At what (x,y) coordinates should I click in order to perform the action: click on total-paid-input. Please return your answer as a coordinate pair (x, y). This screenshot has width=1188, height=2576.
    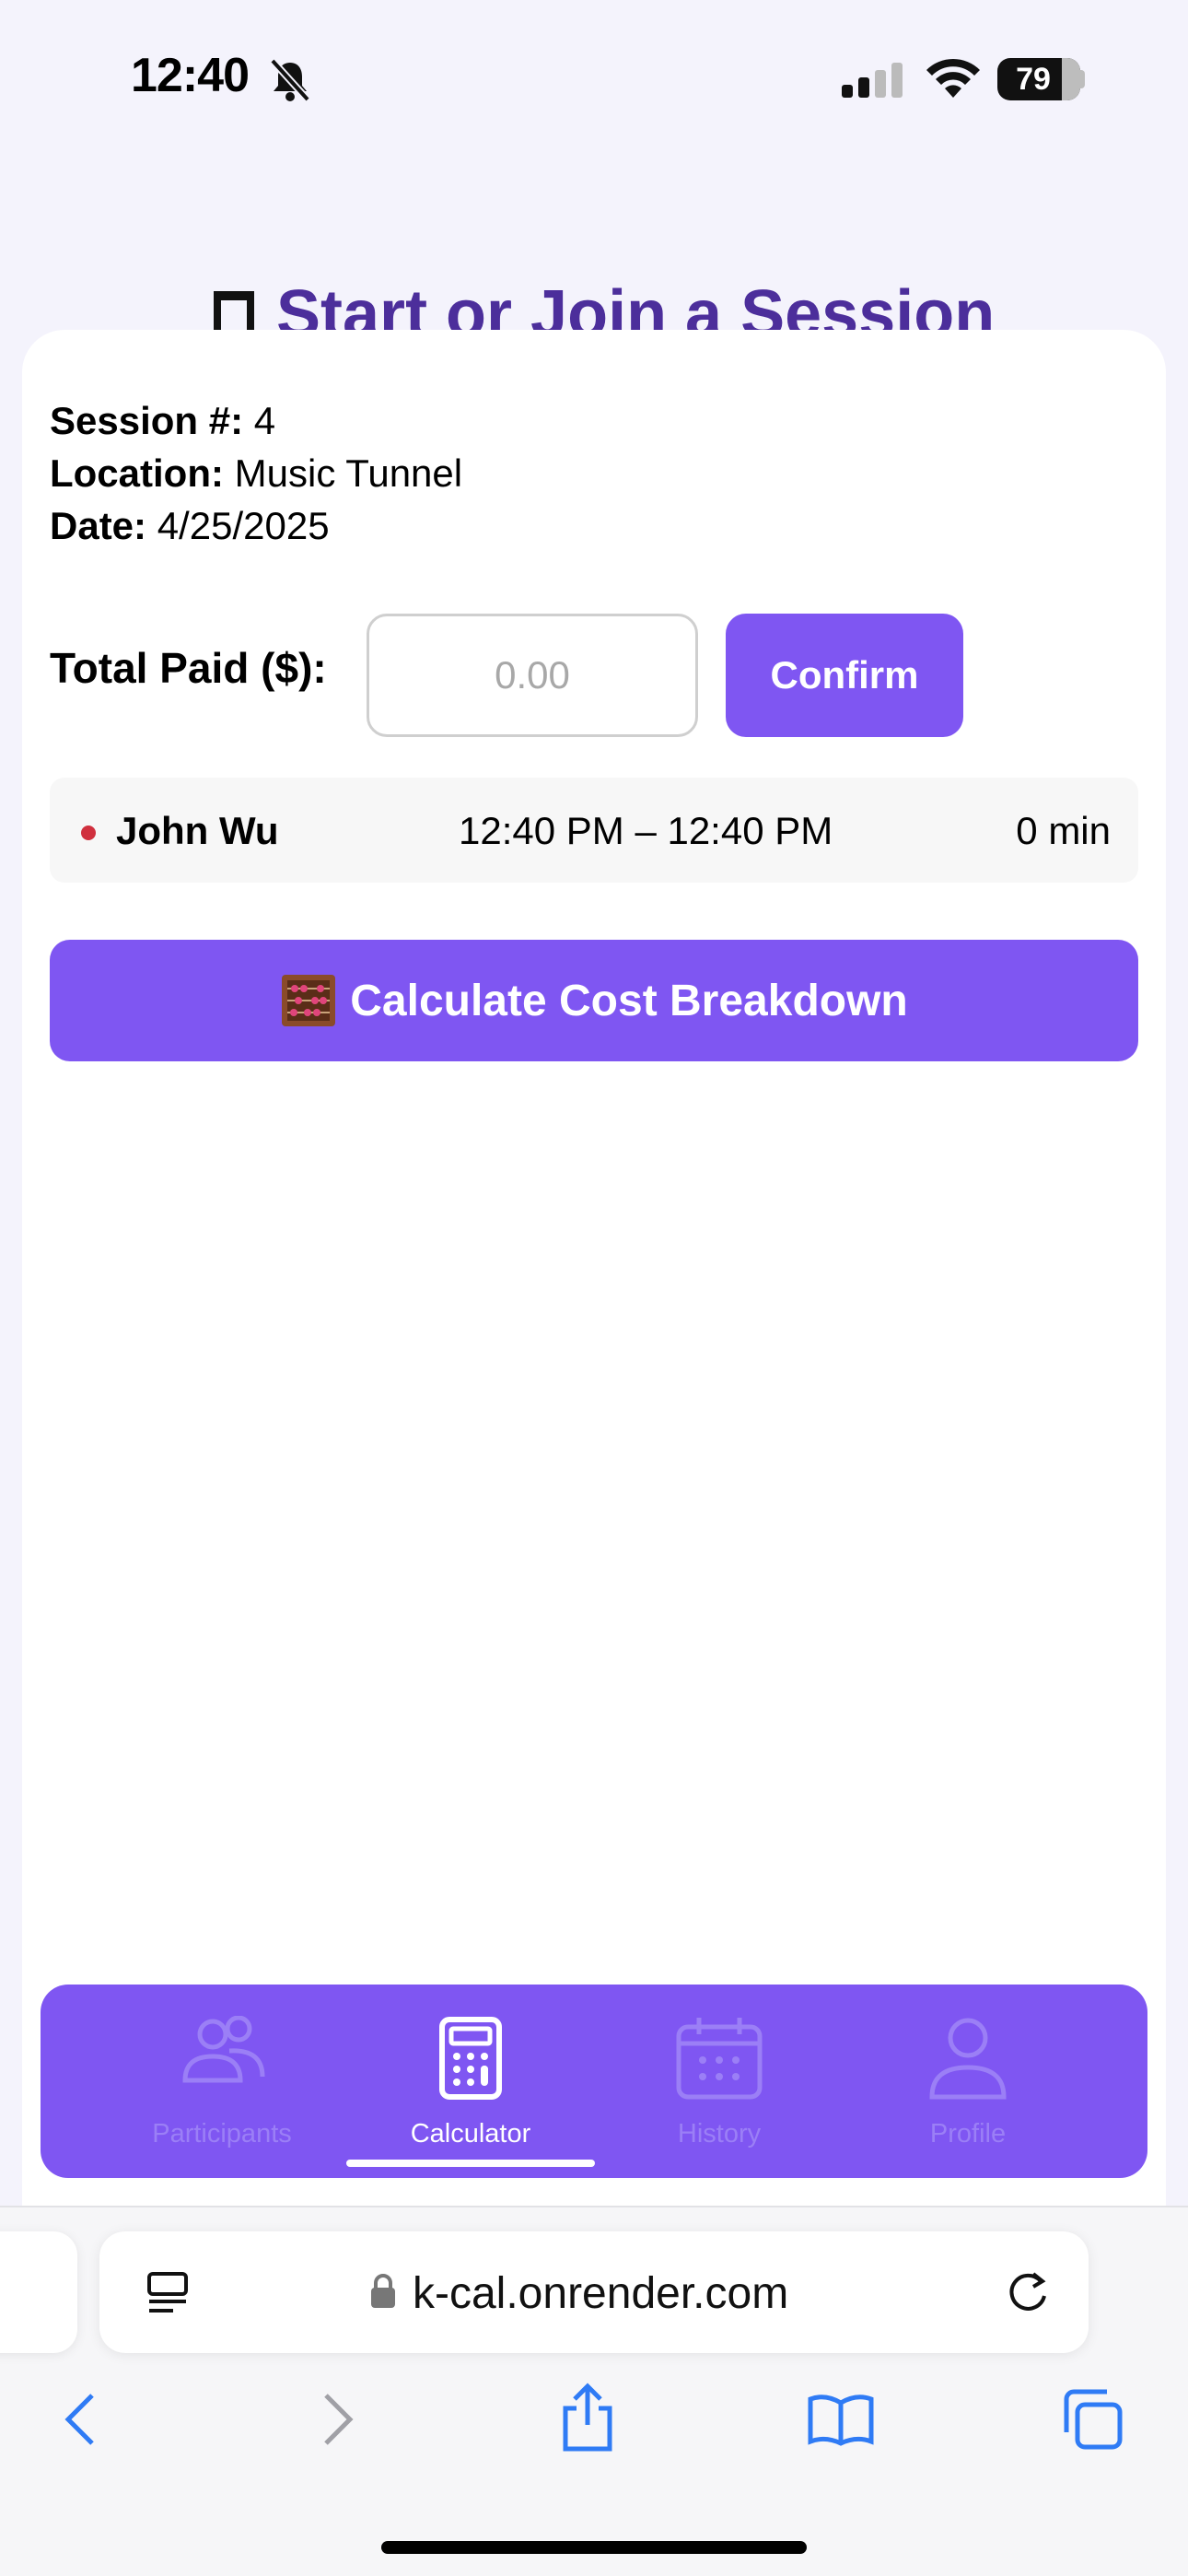
    Looking at the image, I should click on (532, 675).